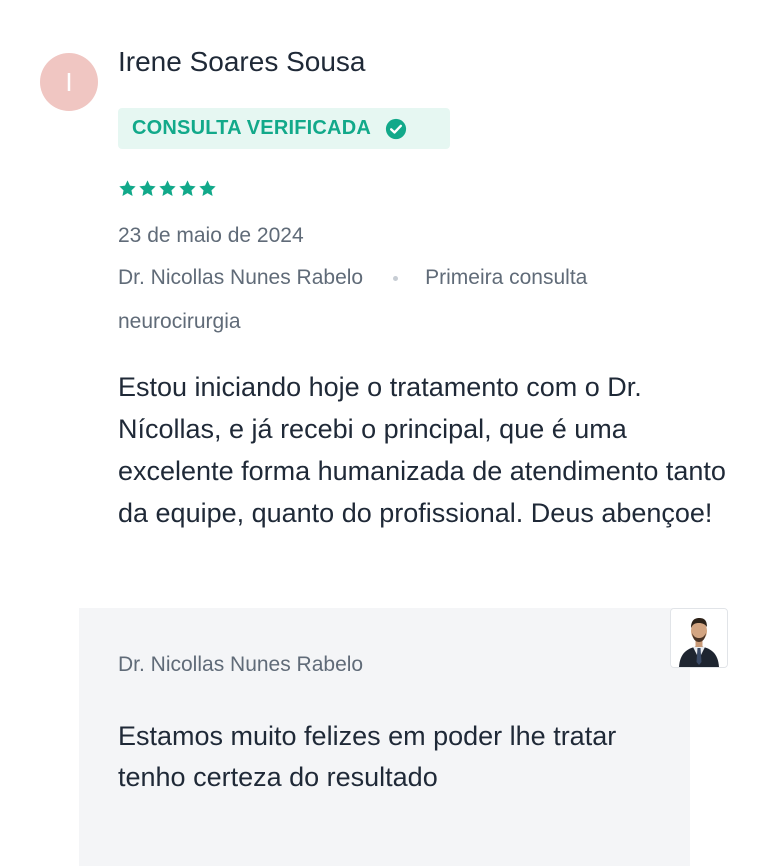 Image resolution: width=768 pixels, height=866 pixels. I want to click on verified-badge: CONSULTA VERIFICADA, so click(284, 128).